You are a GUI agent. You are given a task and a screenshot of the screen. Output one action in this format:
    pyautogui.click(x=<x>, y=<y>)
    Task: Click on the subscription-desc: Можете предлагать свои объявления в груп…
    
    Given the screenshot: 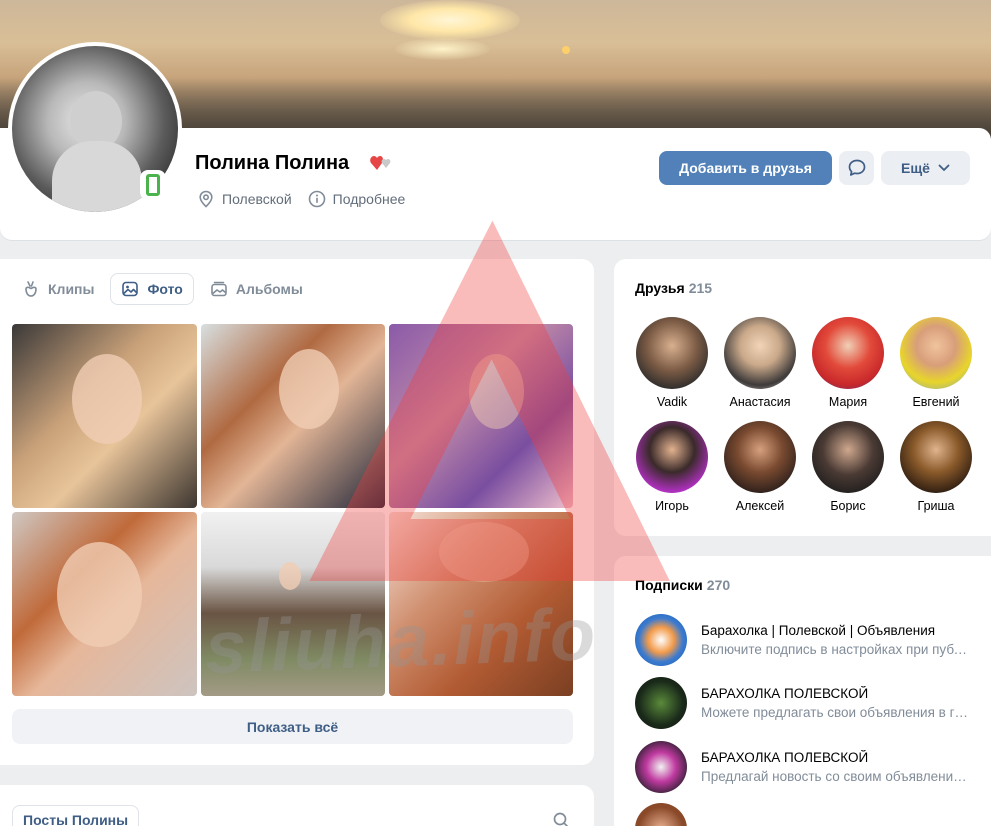 What is the action you would take?
    pyautogui.click(x=835, y=712)
    